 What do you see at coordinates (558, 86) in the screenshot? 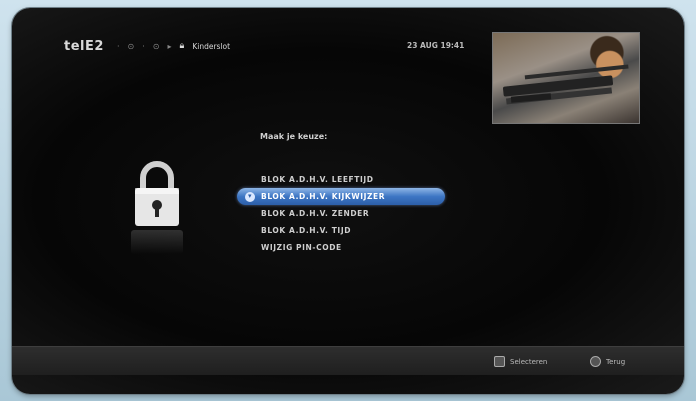
I see `preview-image-detail` at bounding box center [558, 86].